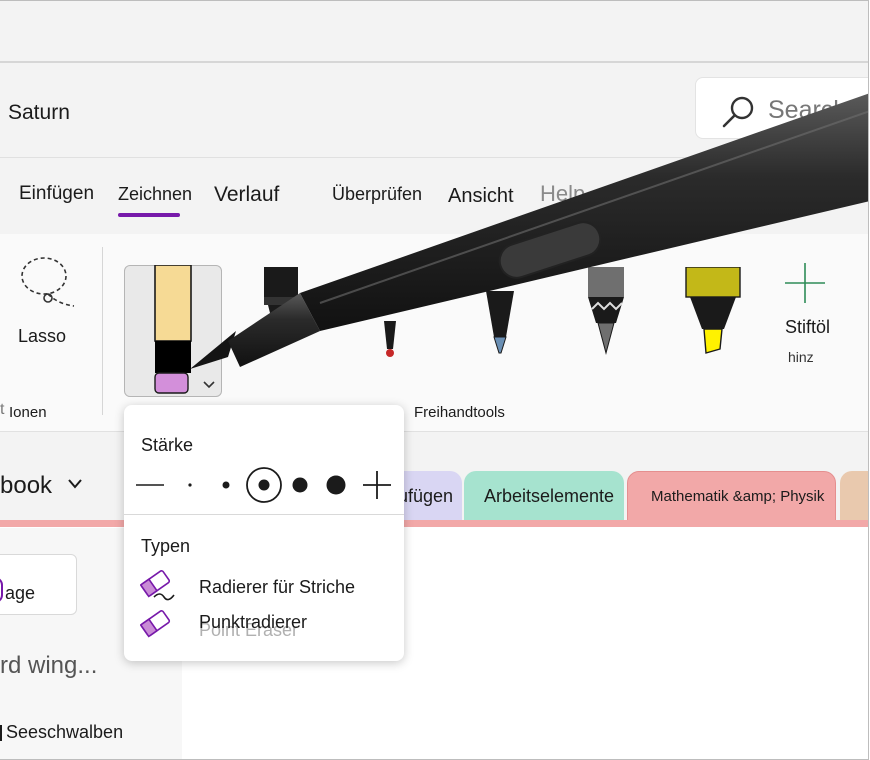 This screenshot has height=760, width=870. Describe the element at coordinates (64, 732) in the screenshot. I see `page-list-item: Seeschwalben` at that location.